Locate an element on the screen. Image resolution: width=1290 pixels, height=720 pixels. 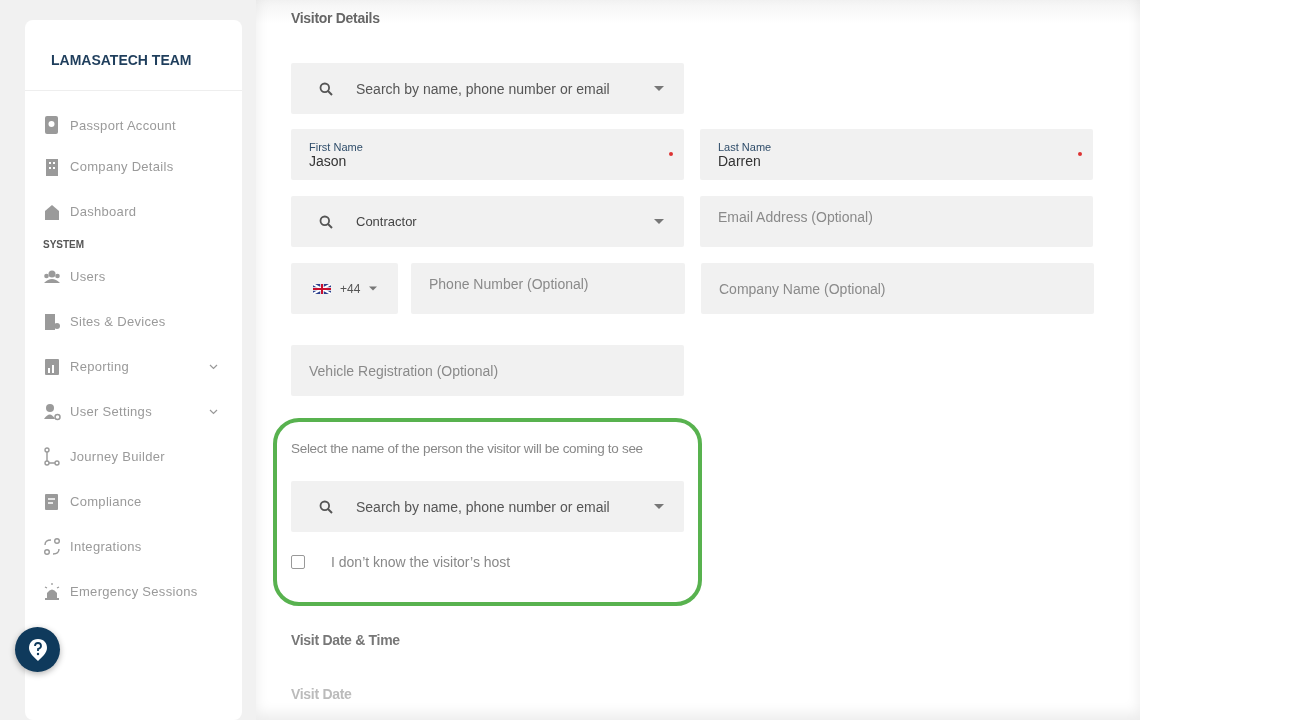
checkbox-label: I don’t know the visitor’s host is located at coordinates (421, 562).